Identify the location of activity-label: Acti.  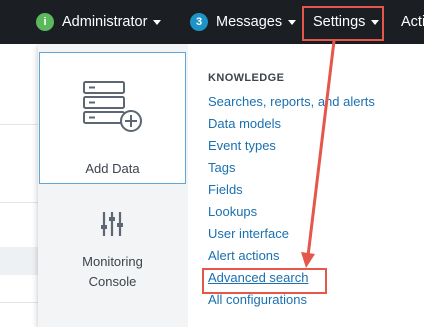
(412, 22).